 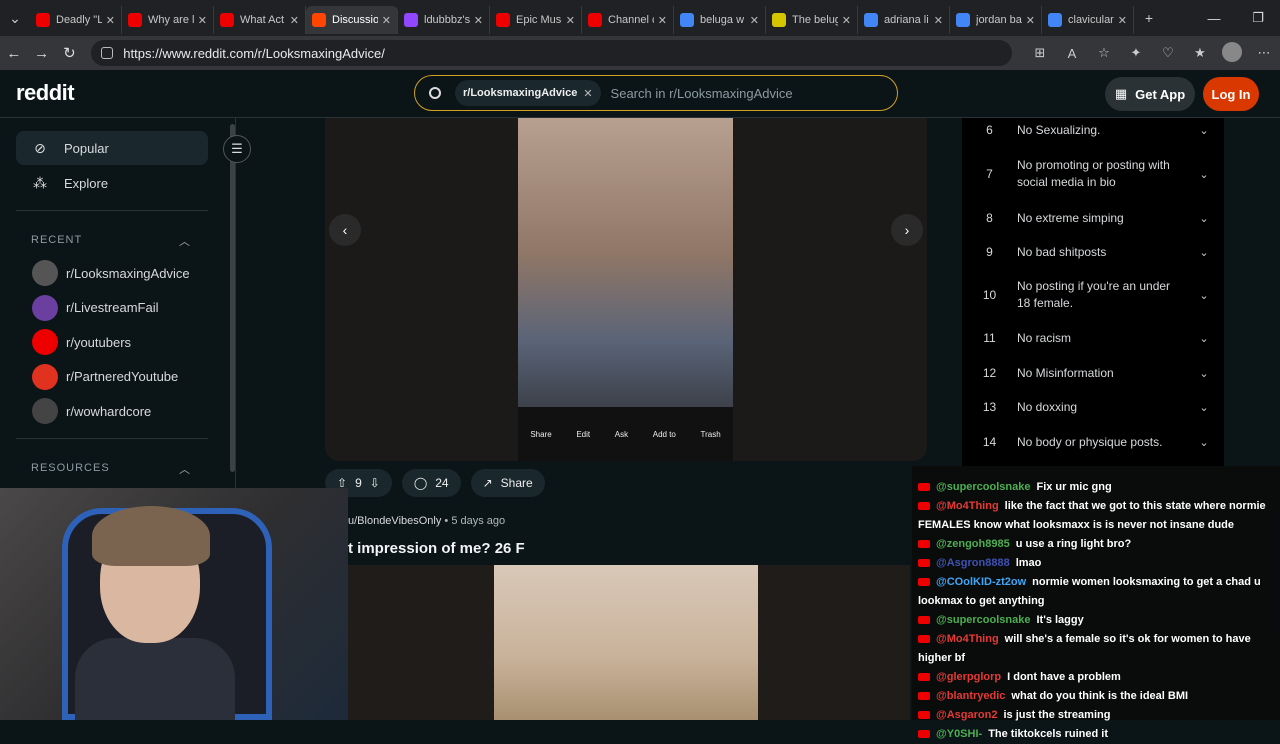 I want to click on collapse-sidebar-button: ☰, so click(x=237, y=149).